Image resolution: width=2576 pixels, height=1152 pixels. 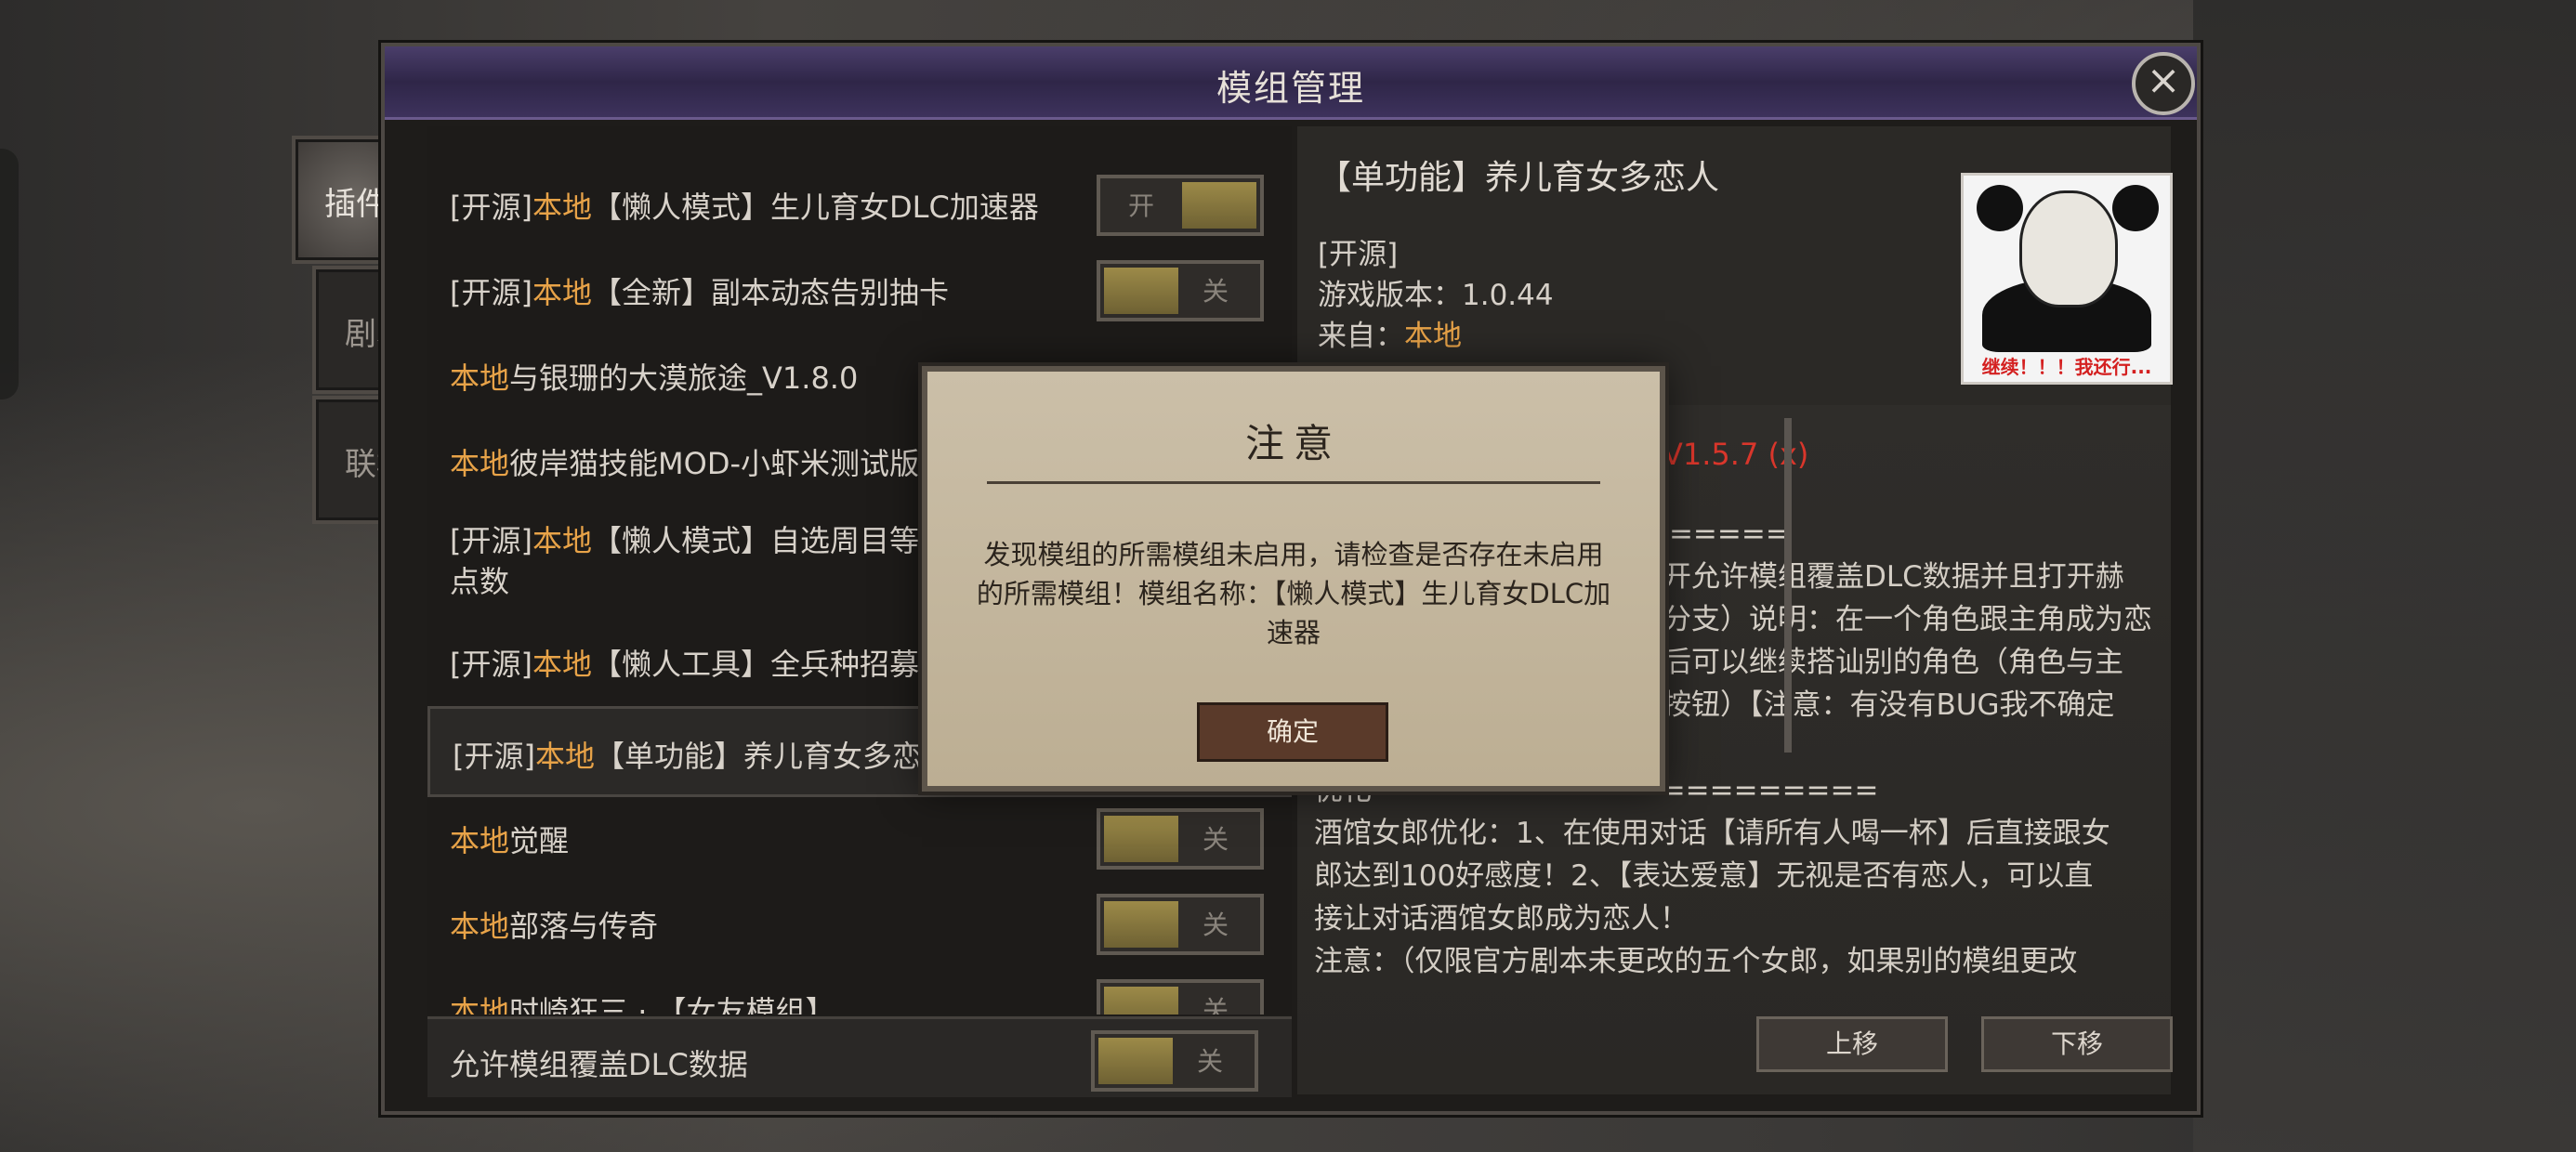 I want to click on confirm-button: 确定, so click(x=1292, y=732).